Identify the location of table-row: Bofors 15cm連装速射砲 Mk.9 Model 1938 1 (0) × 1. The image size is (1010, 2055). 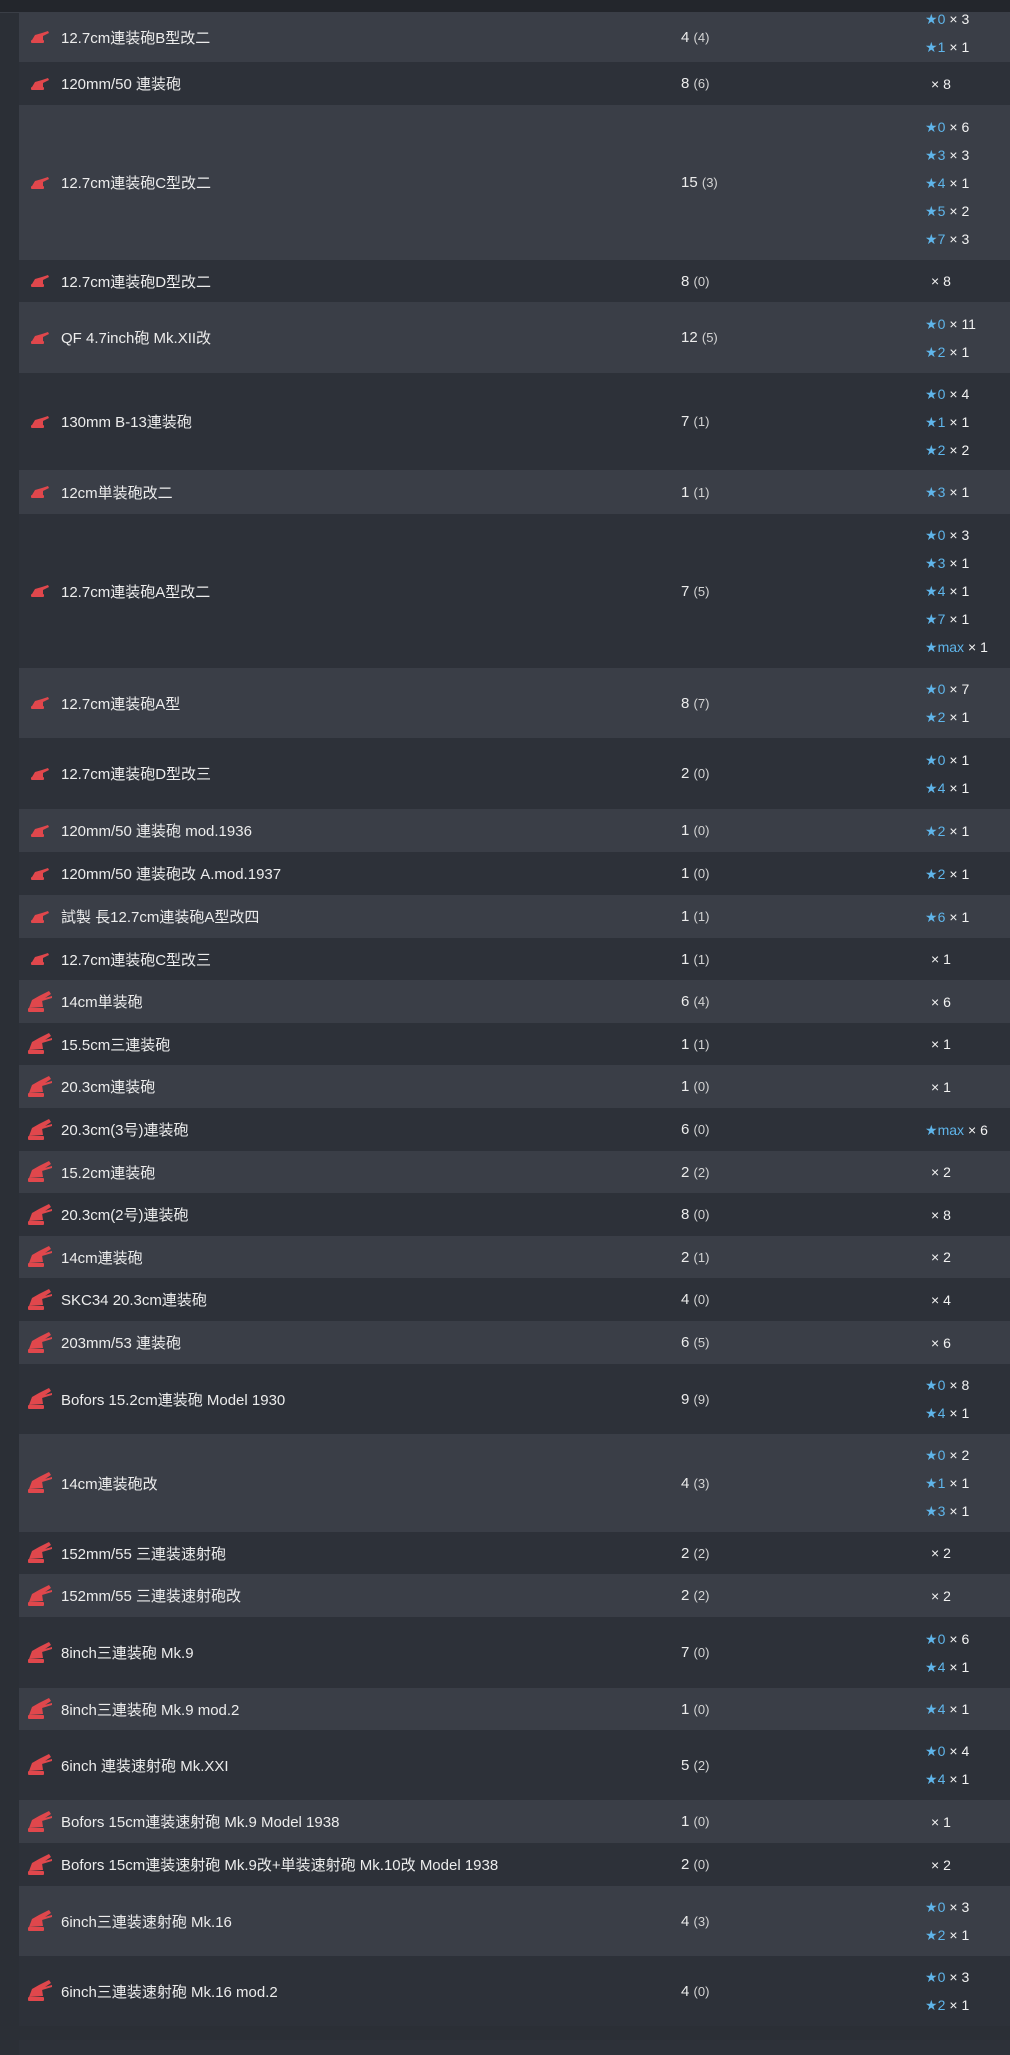
(514, 1821).